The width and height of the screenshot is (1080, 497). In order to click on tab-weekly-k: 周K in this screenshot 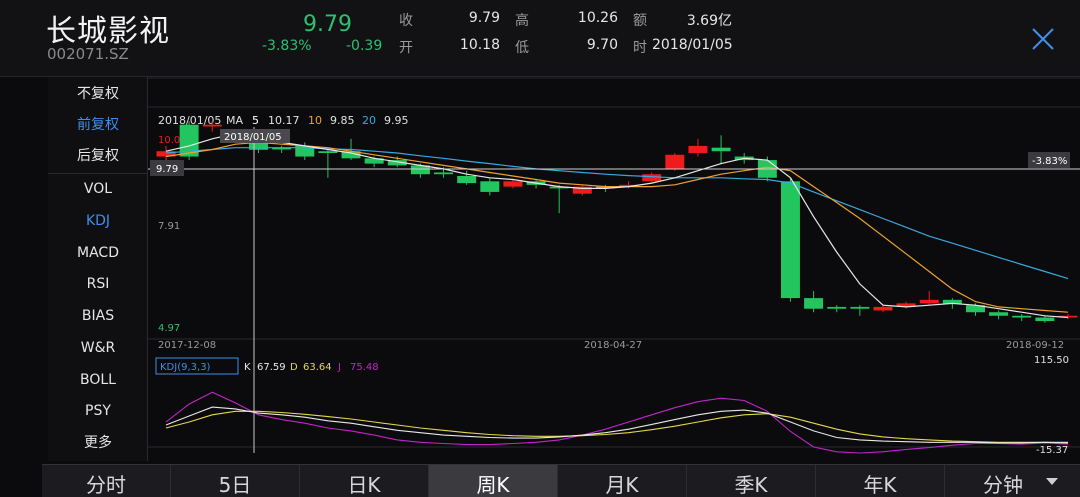, I will do `click(493, 481)`.